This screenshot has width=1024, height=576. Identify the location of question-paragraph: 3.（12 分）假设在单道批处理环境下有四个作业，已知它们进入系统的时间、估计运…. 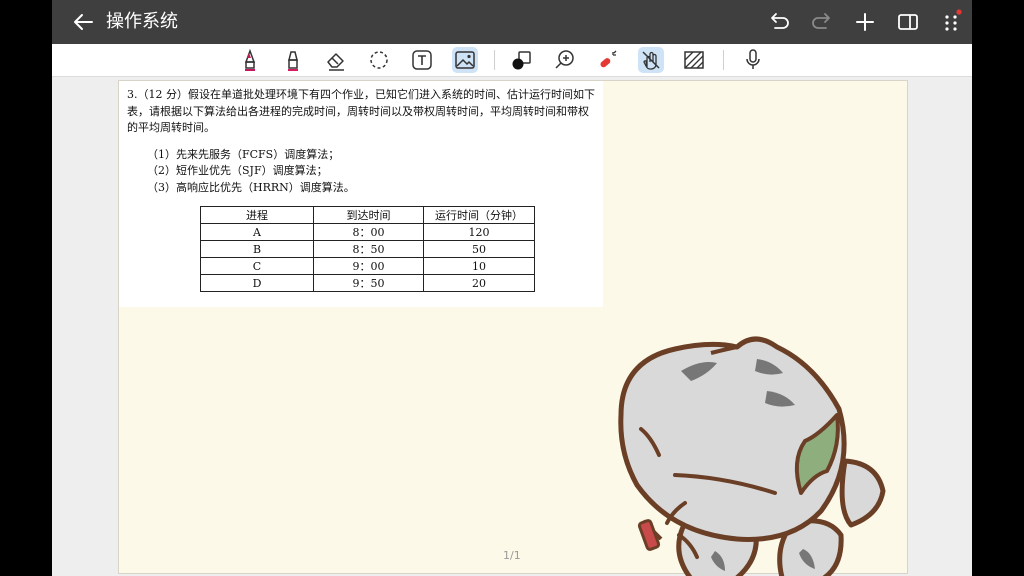
(361, 111).